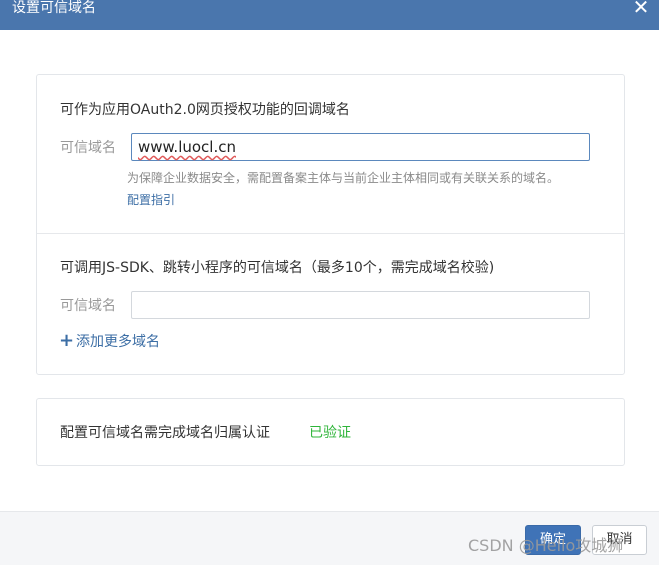 Image resolution: width=659 pixels, height=565 pixels. What do you see at coordinates (277, 268) in the screenshot?
I see `jssdk-section-title: 可调用JS-SDK、跳转小程序的可信域名（最多10个，需完成域名校验)` at bounding box center [277, 268].